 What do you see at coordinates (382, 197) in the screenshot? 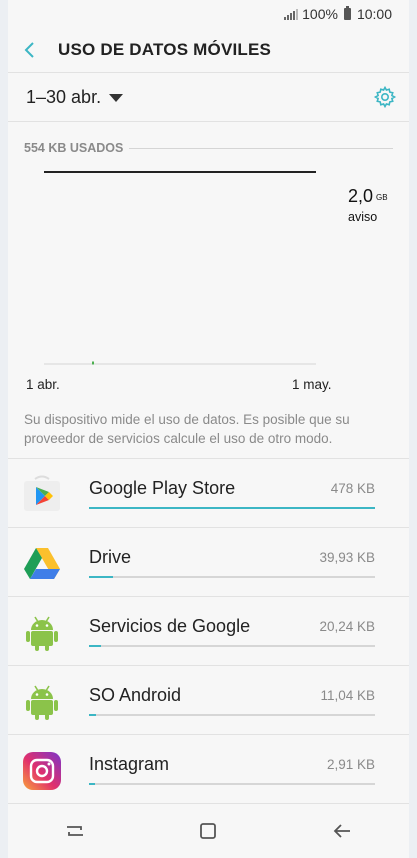
I see `limit-unit: GB` at bounding box center [382, 197].